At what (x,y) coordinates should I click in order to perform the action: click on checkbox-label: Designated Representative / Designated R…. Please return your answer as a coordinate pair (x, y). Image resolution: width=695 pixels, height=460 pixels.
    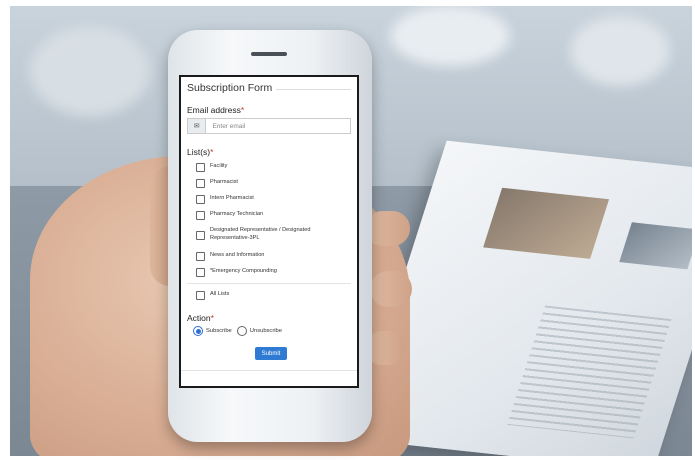
    Looking at the image, I should click on (260, 234).